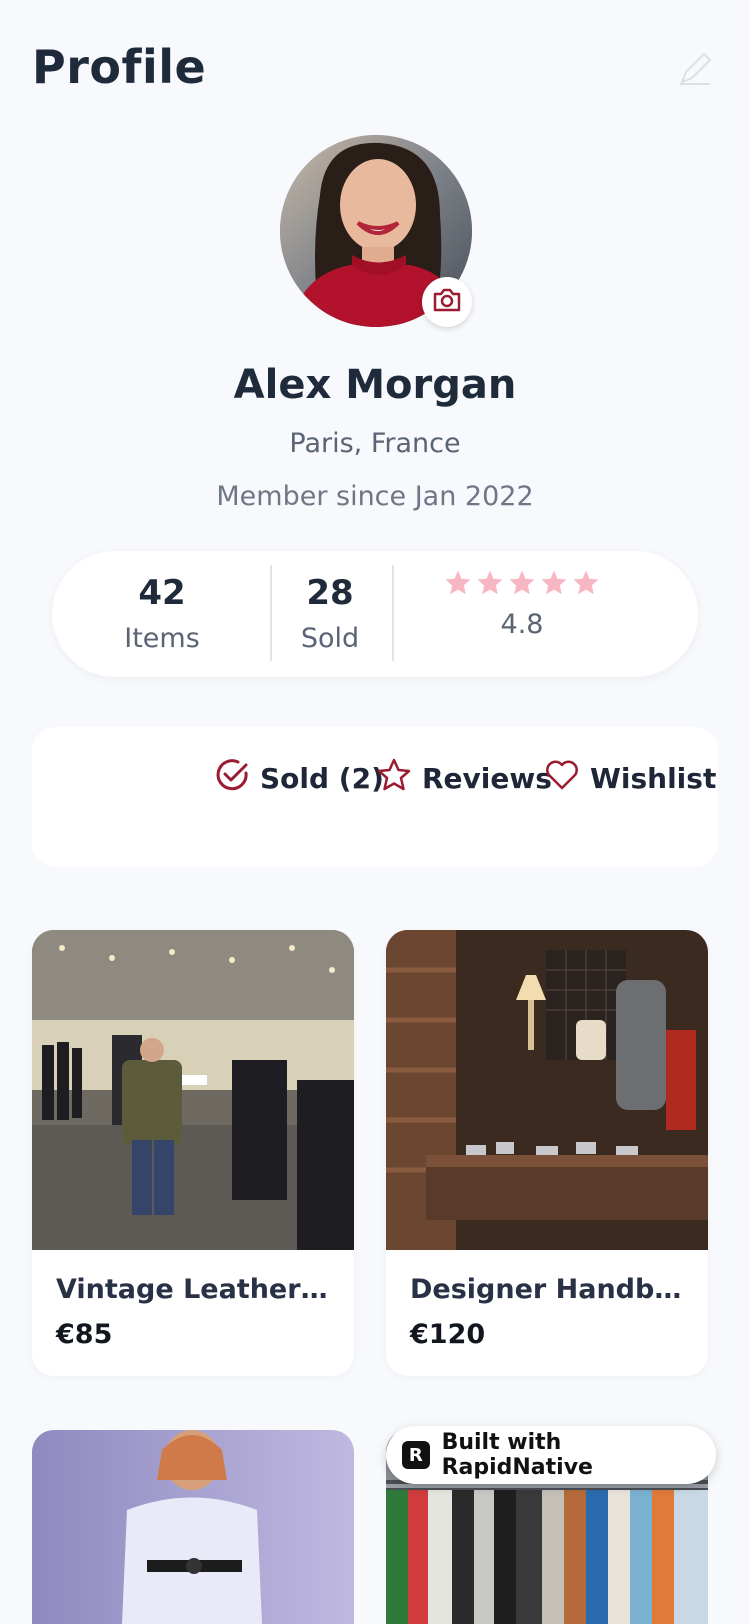  What do you see at coordinates (547, 1313) in the screenshot?
I see `listing-info: Designer Handbag €120` at bounding box center [547, 1313].